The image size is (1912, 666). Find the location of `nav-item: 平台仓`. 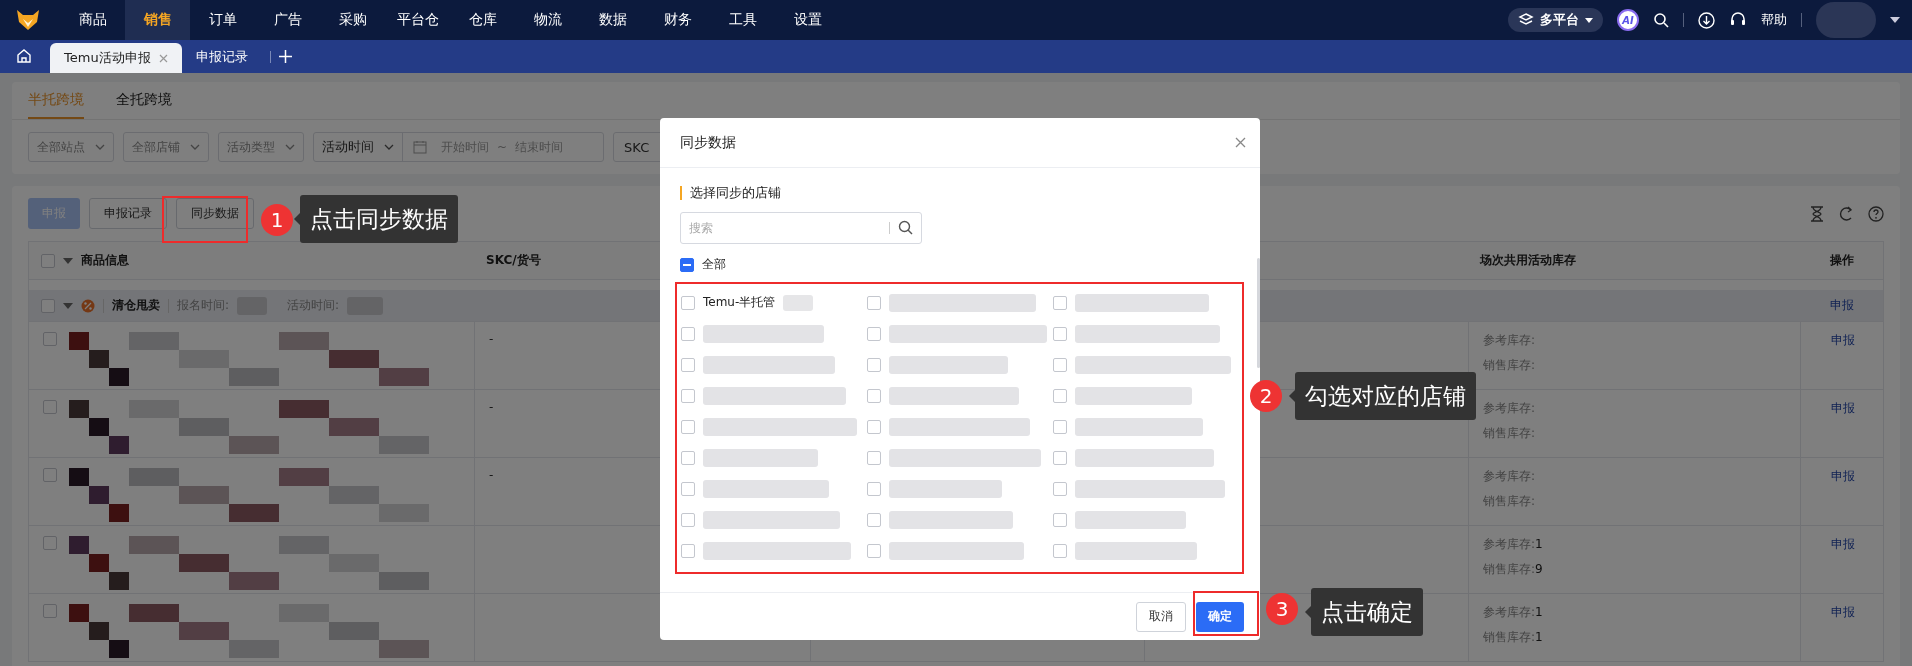

nav-item: 平台仓 is located at coordinates (417, 20).